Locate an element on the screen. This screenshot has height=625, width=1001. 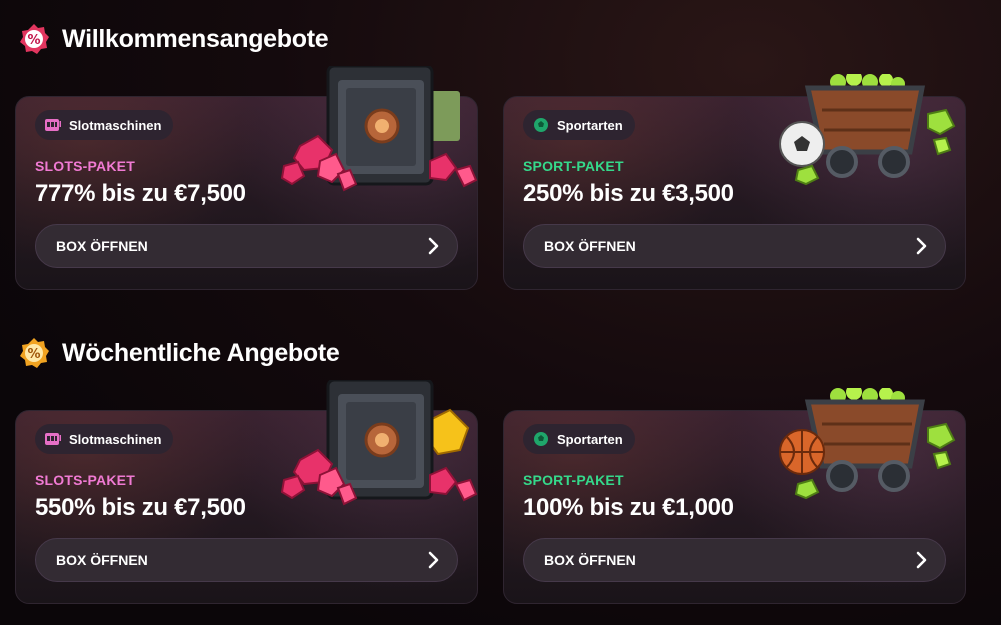
mine-cart-football-illustration is located at coordinates (867, 130).